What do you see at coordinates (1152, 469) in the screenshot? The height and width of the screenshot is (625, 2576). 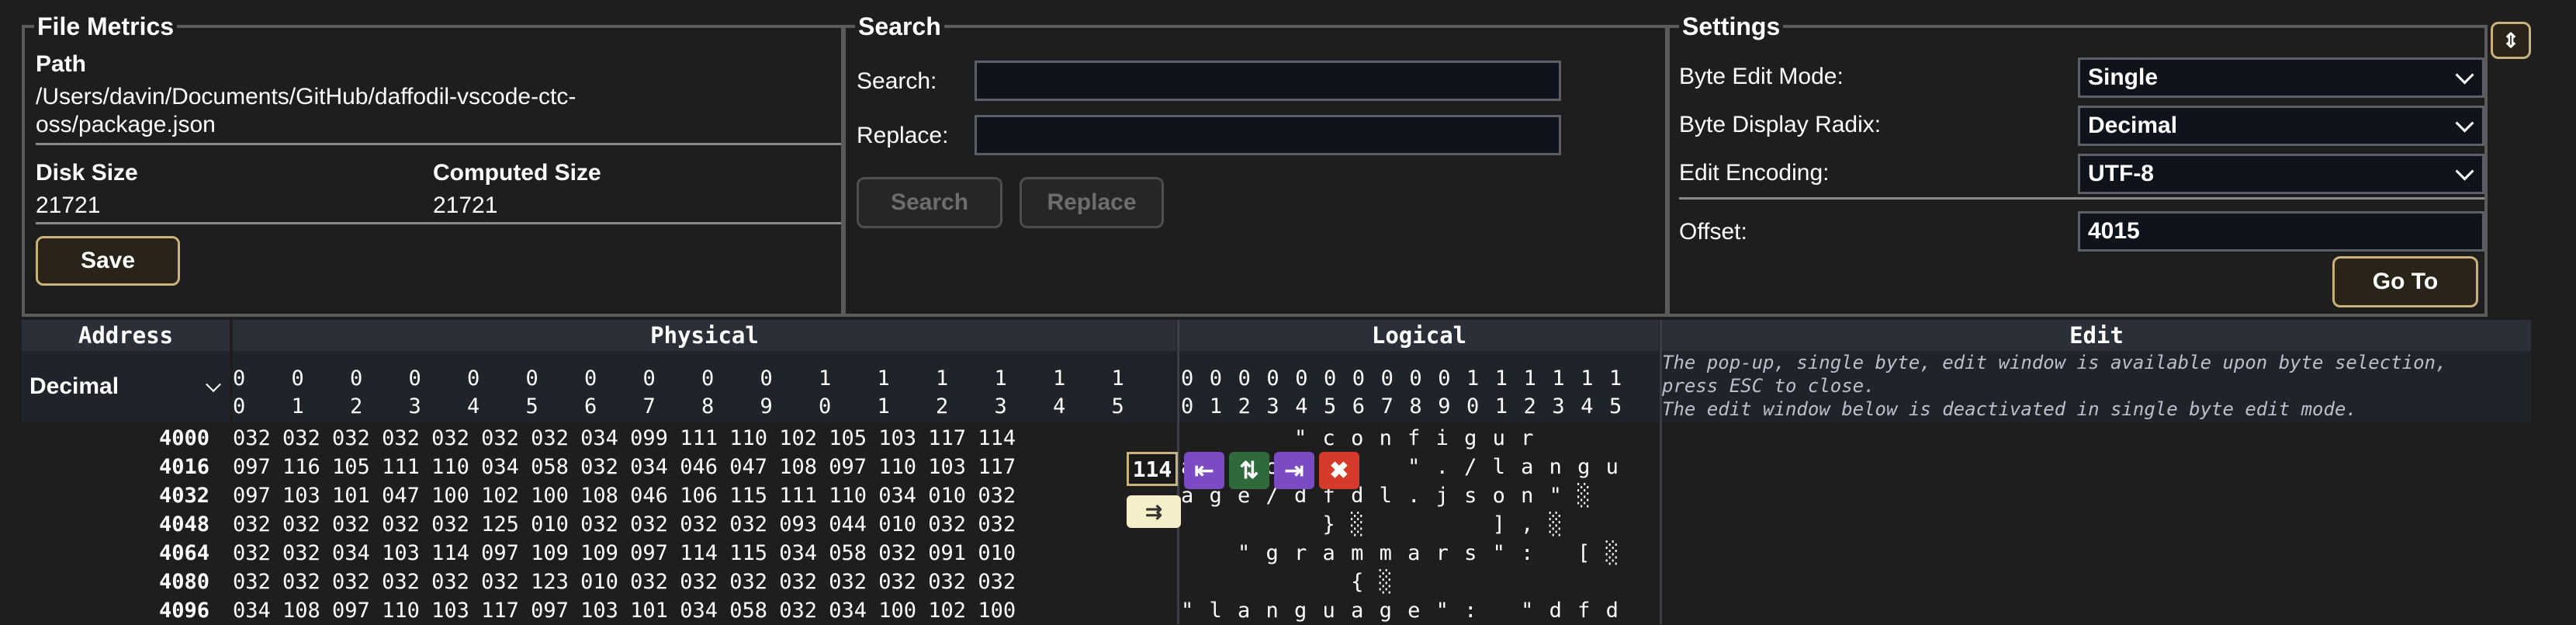 I see `byte-edit-input: 114` at bounding box center [1152, 469].